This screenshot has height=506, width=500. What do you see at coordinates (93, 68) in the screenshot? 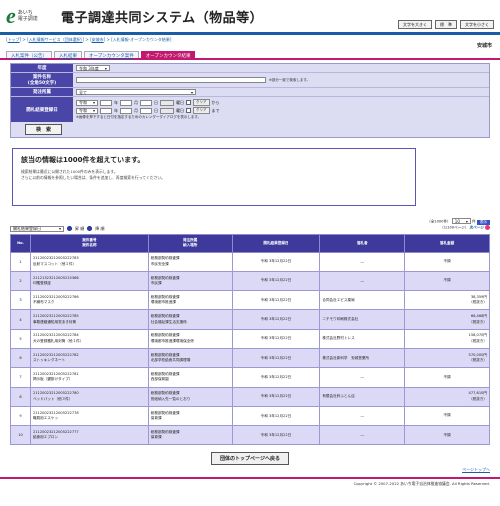
I see `year-select: 令和 3年度 ▾` at bounding box center [93, 68].